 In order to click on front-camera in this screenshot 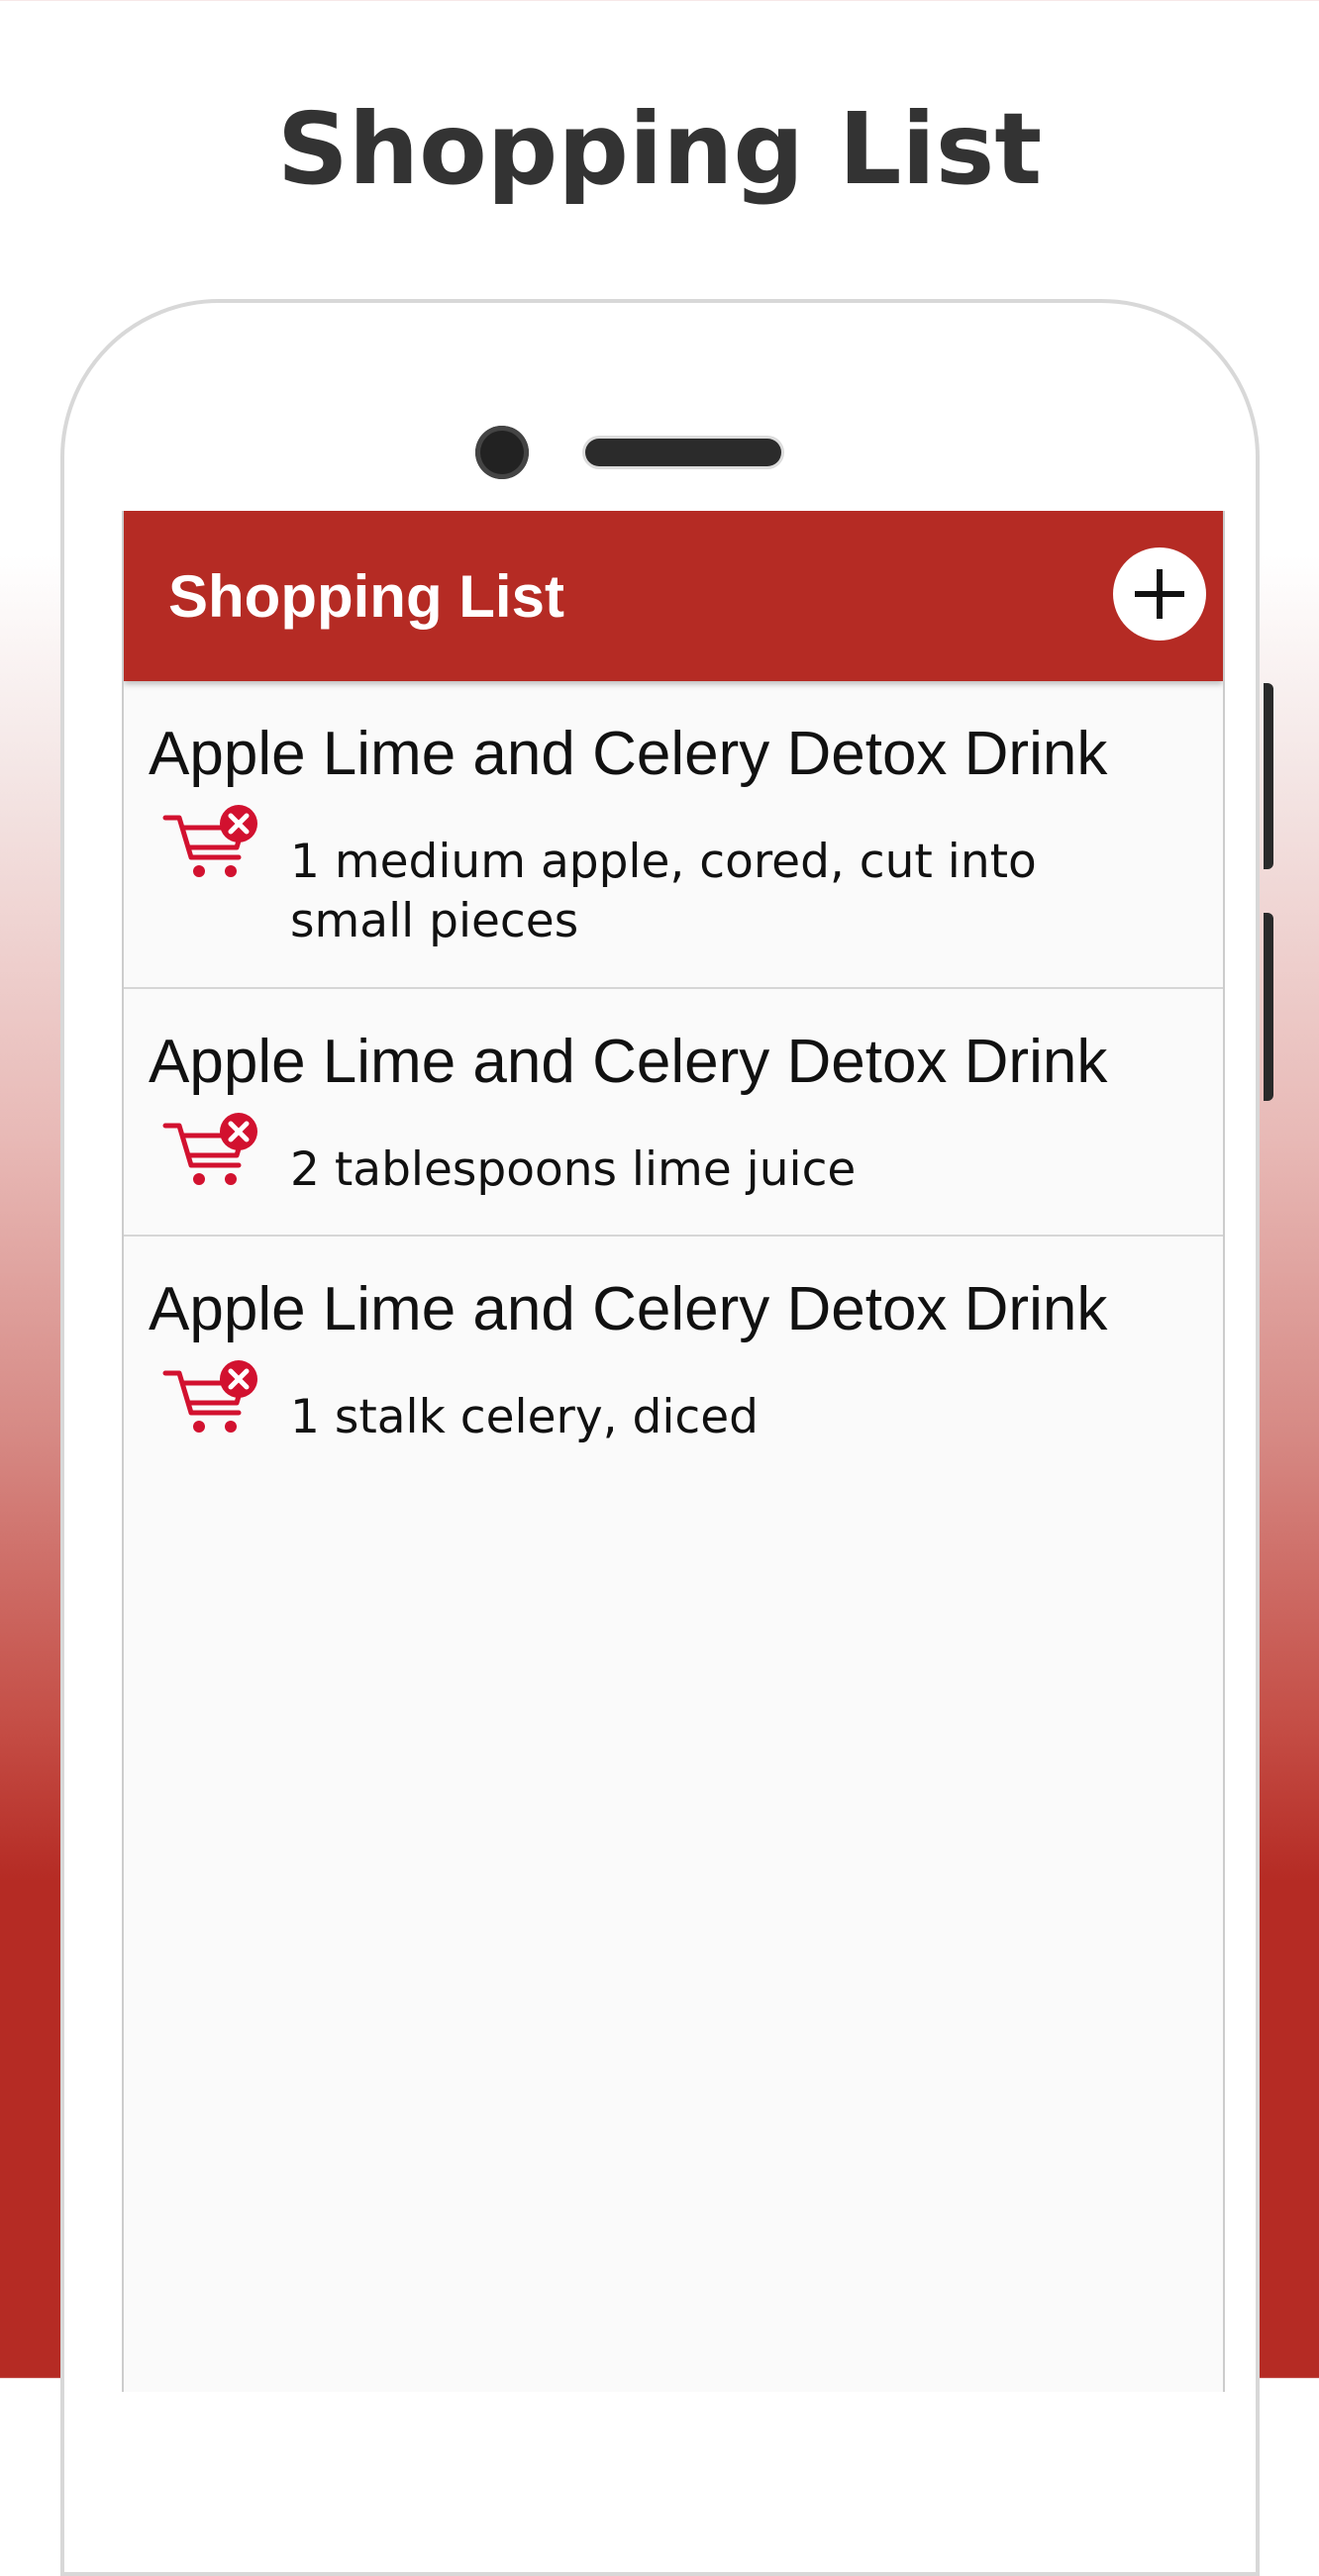, I will do `click(502, 453)`.